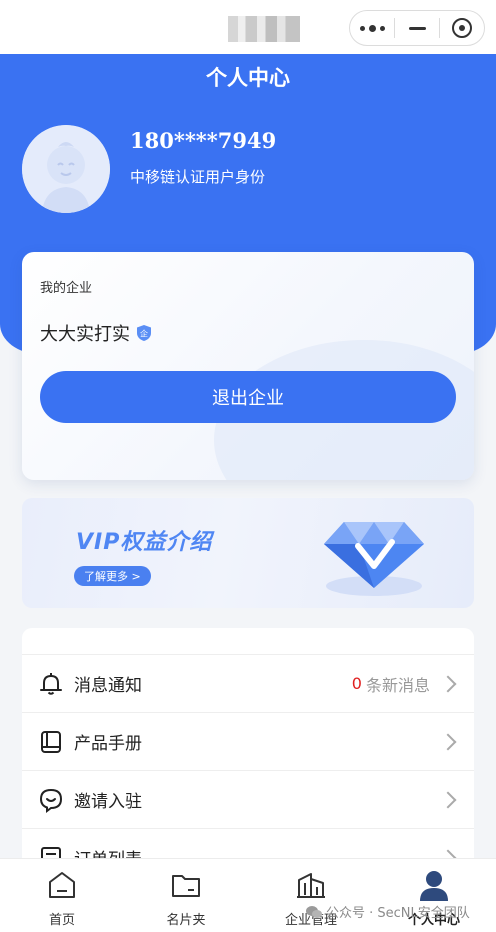  I want to click on more-dots-icon, so click(372, 28).